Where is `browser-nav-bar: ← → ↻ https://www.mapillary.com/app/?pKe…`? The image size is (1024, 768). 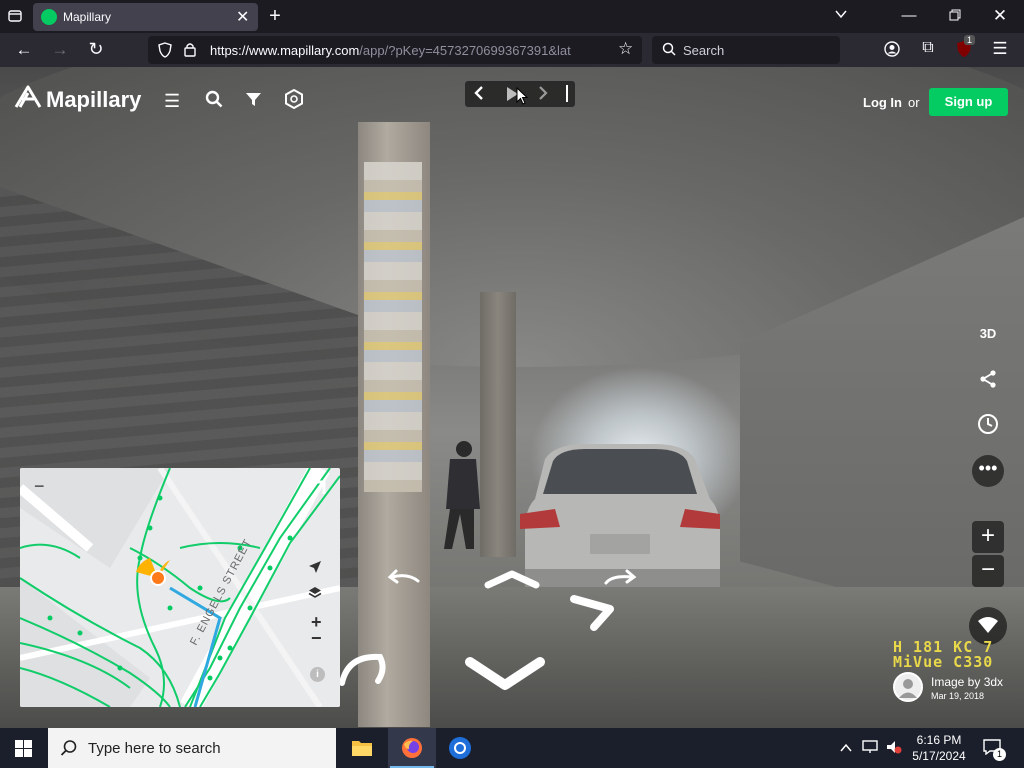
browser-nav-bar: ← → ↻ https://www.mapillary.com/app/?pKe… is located at coordinates (512, 50).